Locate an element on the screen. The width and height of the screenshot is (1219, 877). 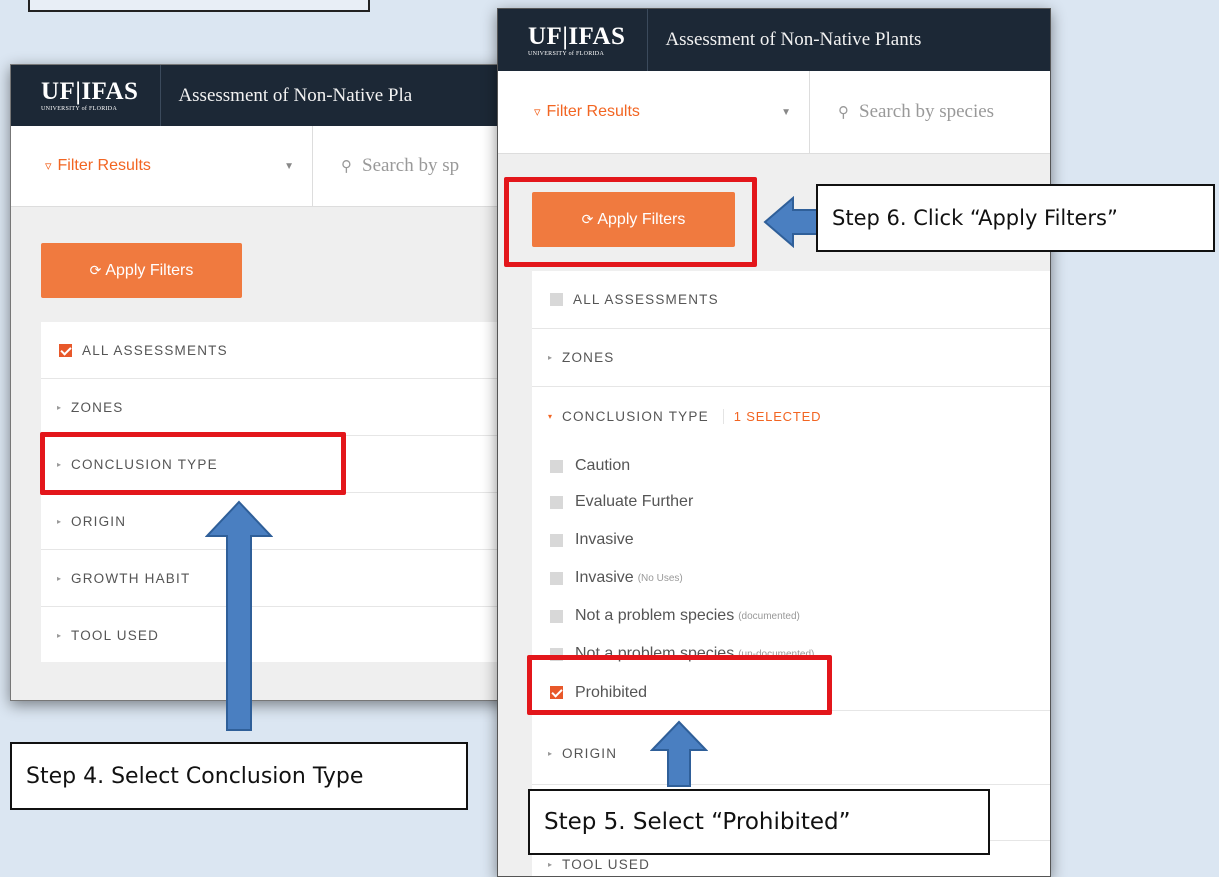
filter-bar: ▿ Filter Results ▼ ⚲ Search by sp is located at coordinates (287, 166).